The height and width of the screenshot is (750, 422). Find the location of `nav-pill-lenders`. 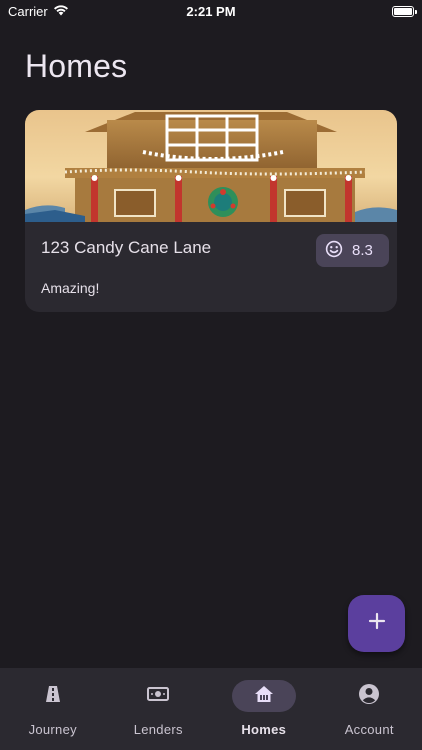

nav-pill-lenders is located at coordinates (158, 696).